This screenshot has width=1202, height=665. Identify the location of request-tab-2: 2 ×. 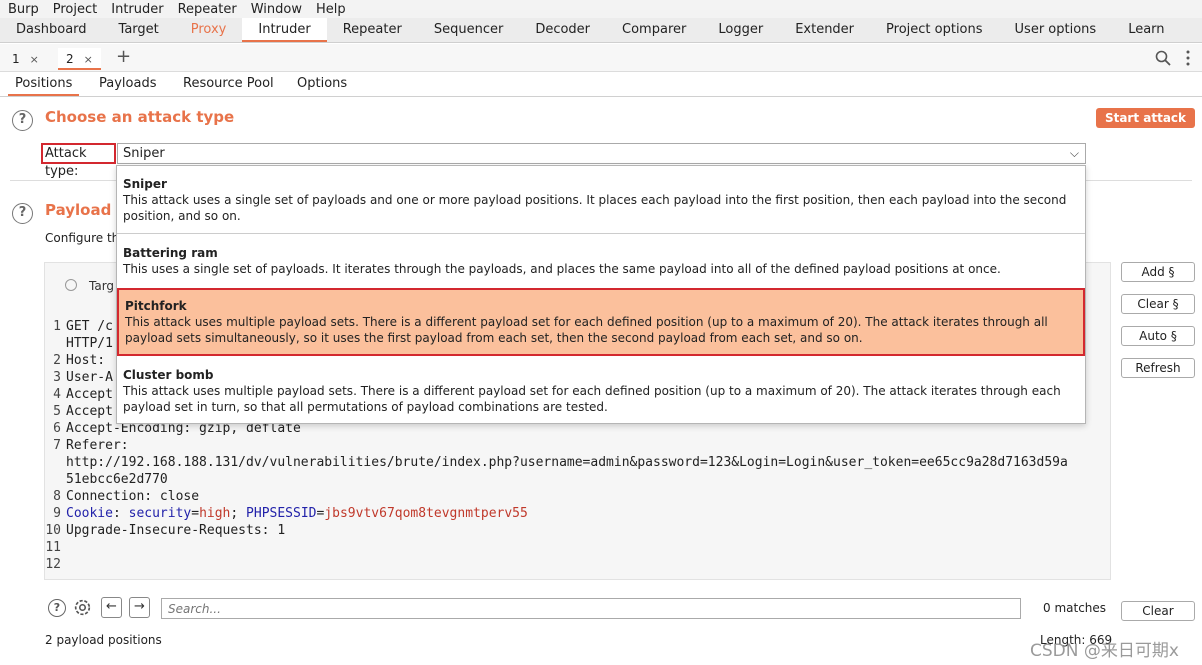
(79, 59).